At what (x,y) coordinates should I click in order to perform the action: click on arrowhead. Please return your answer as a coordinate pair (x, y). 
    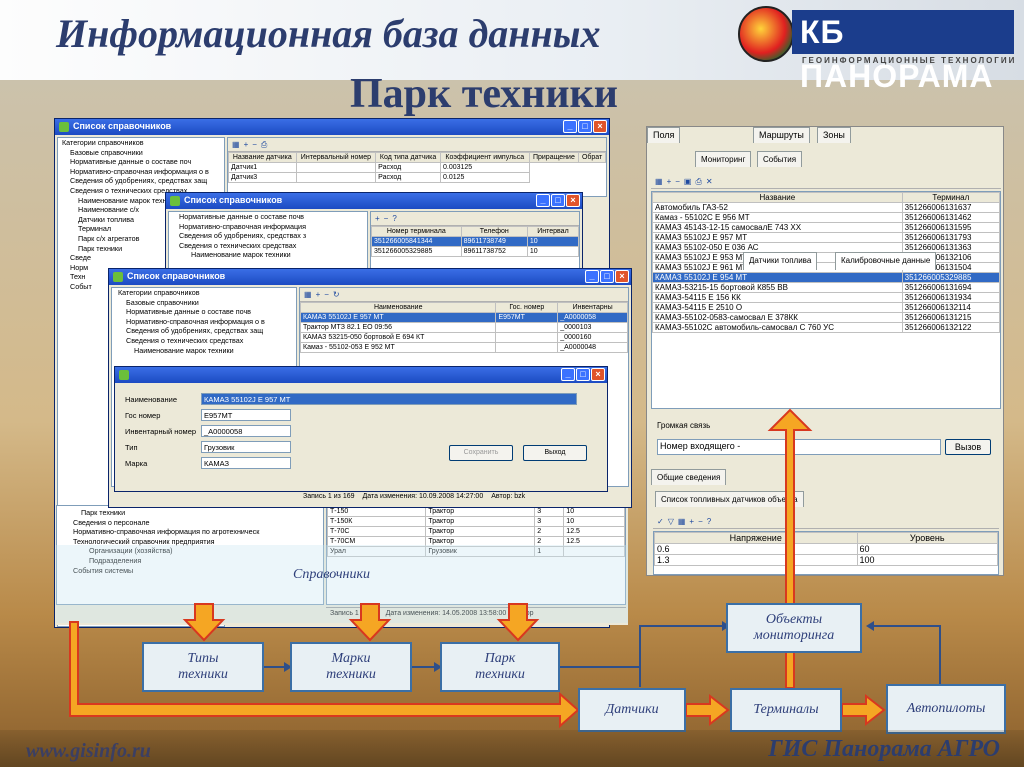
    Looking at the image, I should click on (870, 626).